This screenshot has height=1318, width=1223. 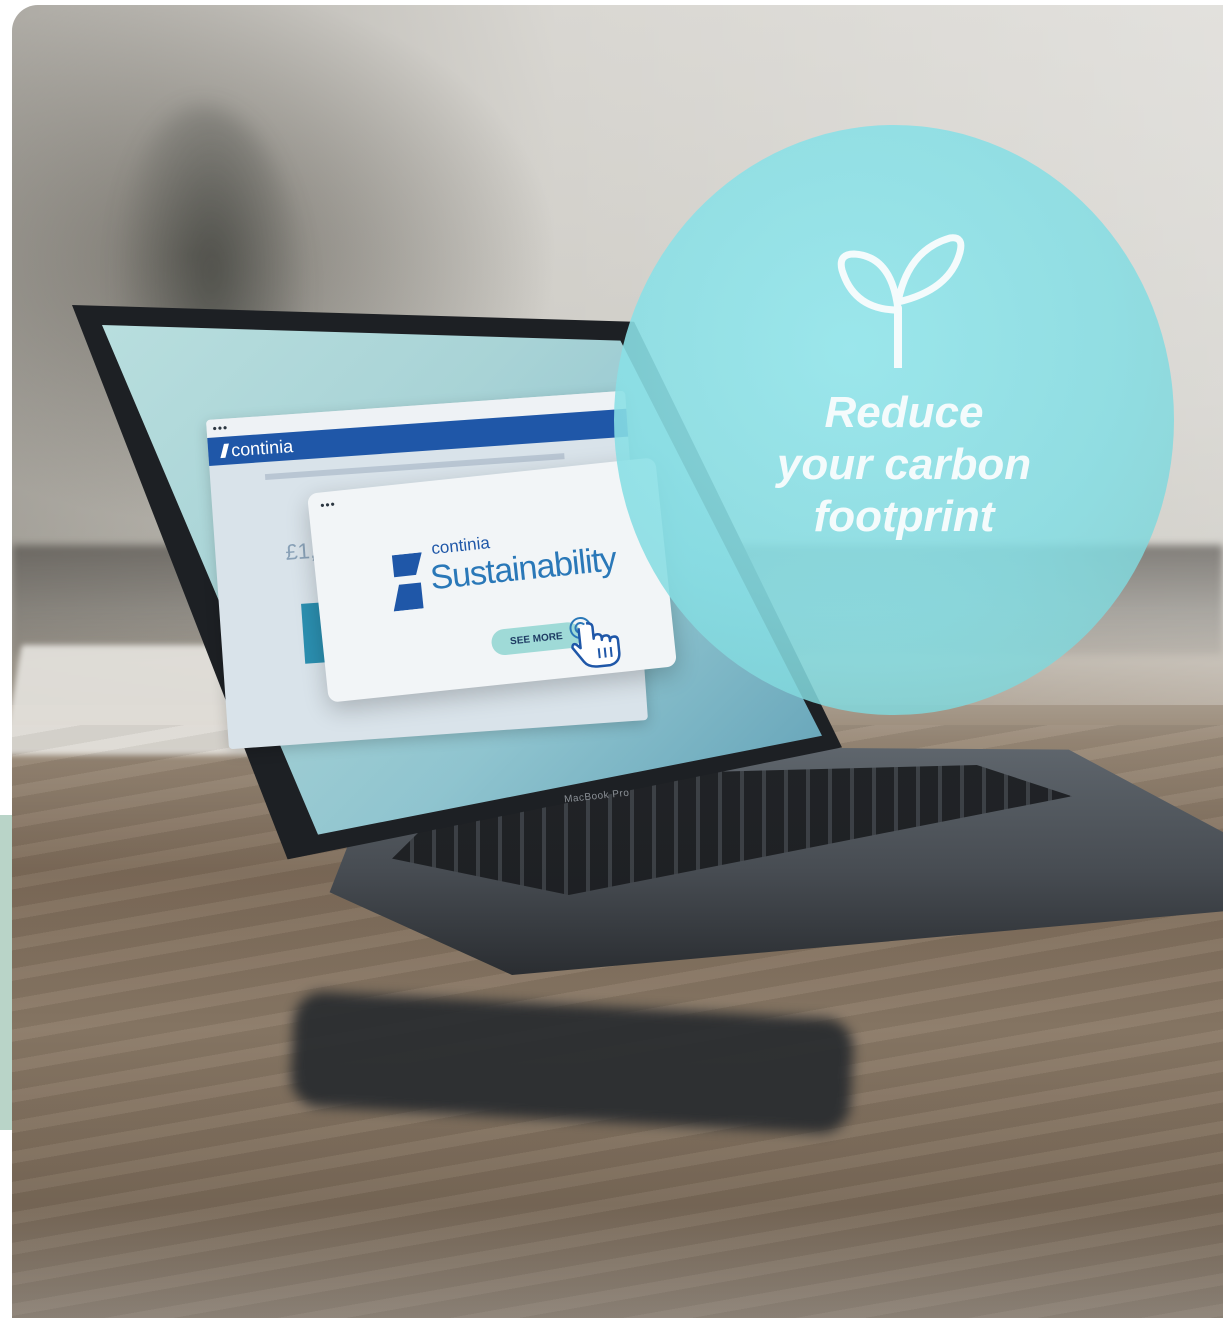 I want to click on popup-menu-dots-icon: •••, so click(x=328, y=505).